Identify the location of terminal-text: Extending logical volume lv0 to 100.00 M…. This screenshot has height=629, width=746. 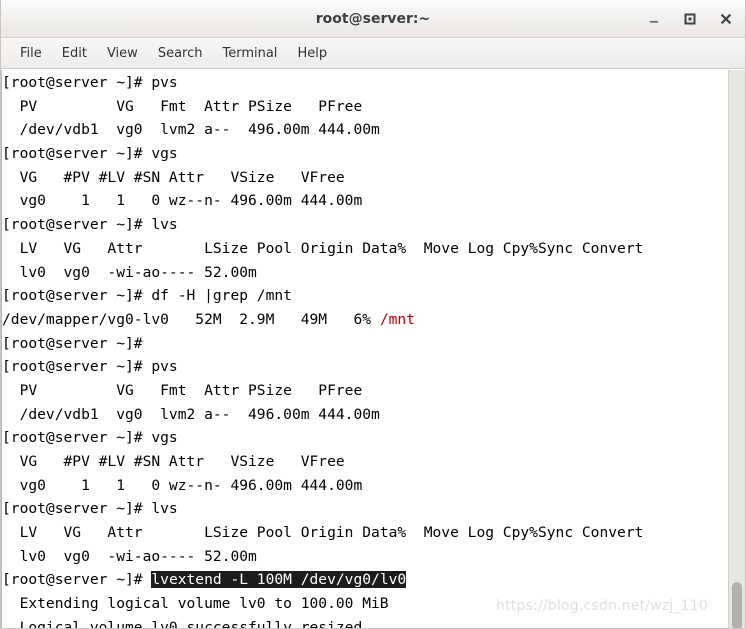
(195, 604).